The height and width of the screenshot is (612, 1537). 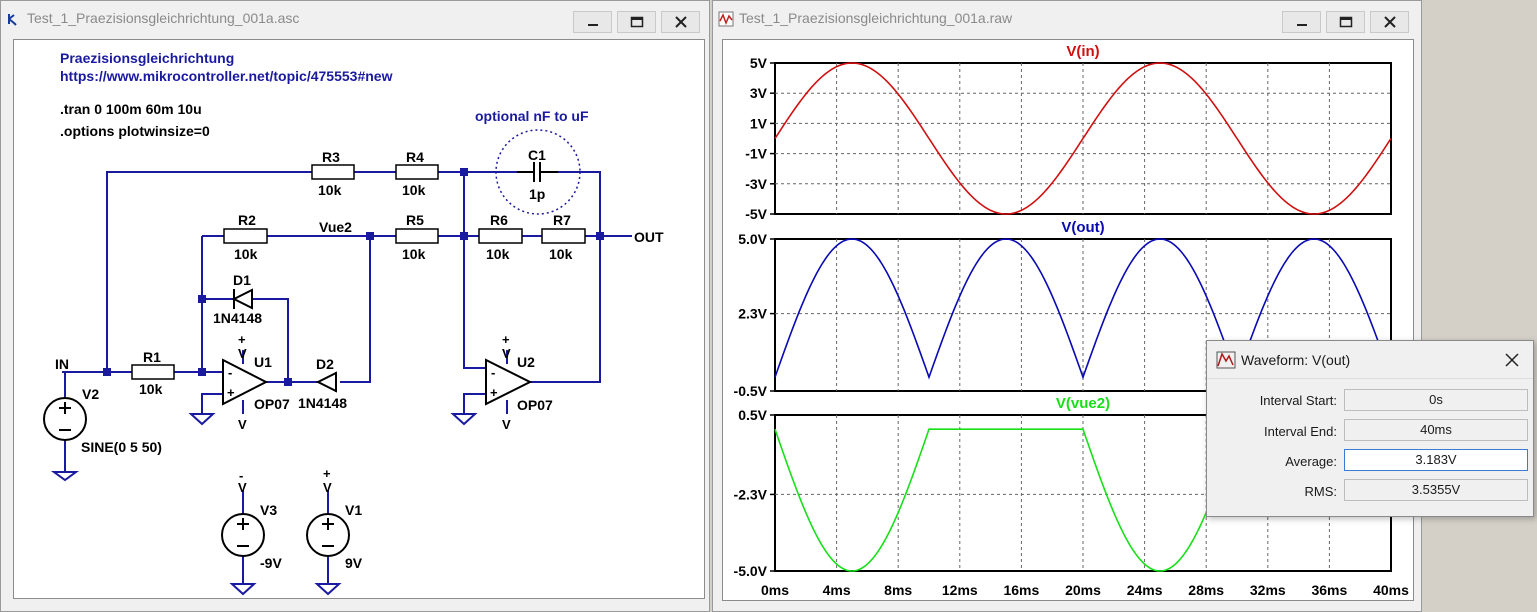 What do you see at coordinates (242, 280) in the screenshot?
I see `d1-name: D1` at bounding box center [242, 280].